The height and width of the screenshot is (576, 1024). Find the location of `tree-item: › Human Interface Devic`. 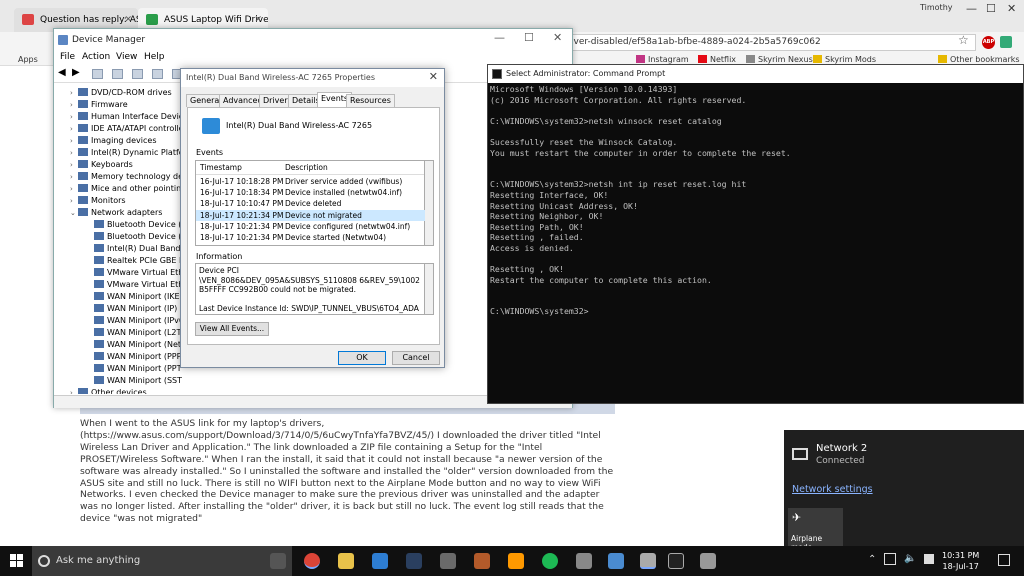

tree-item: › Human Interface Devic is located at coordinates (126, 117).